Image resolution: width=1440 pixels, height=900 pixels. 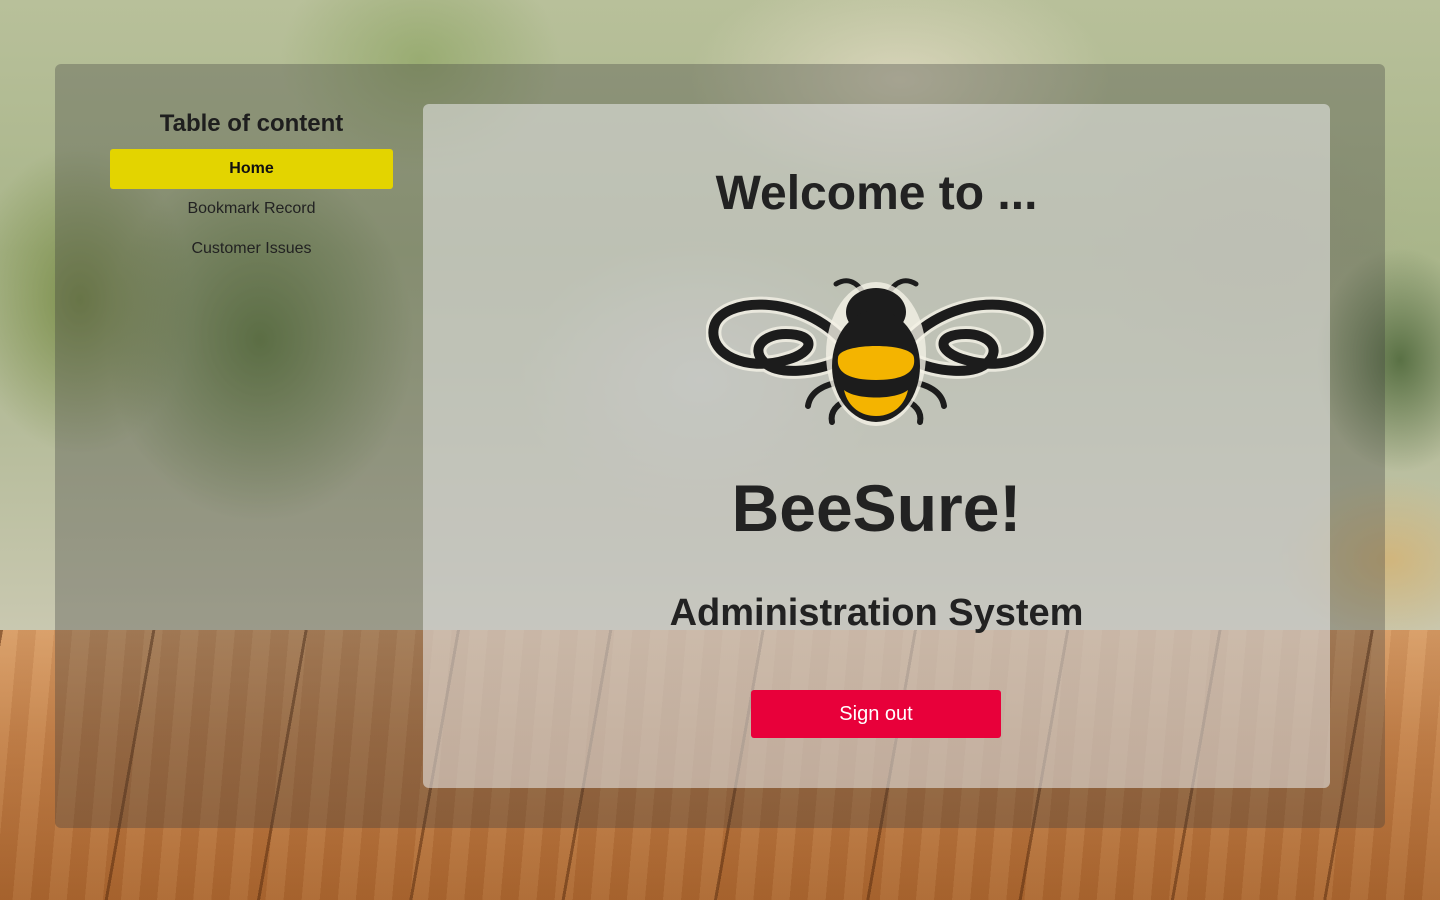 I want to click on sign-out-button: Sign out, so click(x=876, y=714).